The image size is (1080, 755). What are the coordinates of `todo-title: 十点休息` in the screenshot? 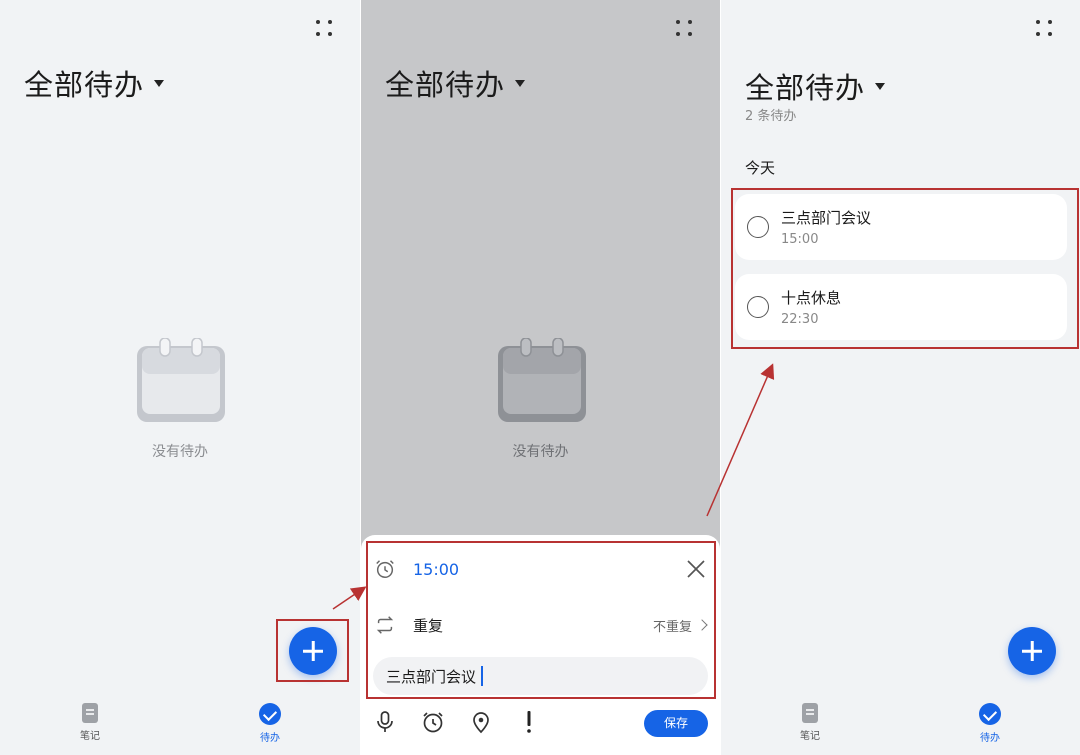 It's located at (811, 298).